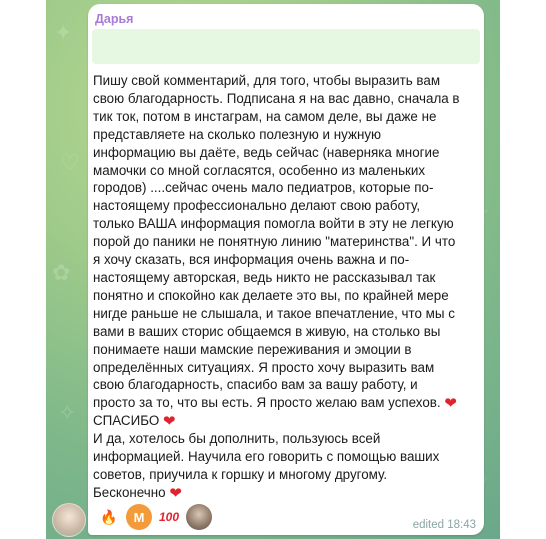  What do you see at coordinates (286, 46) in the screenshot?
I see `link-preview-placeholder` at bounding box center [286, 46].